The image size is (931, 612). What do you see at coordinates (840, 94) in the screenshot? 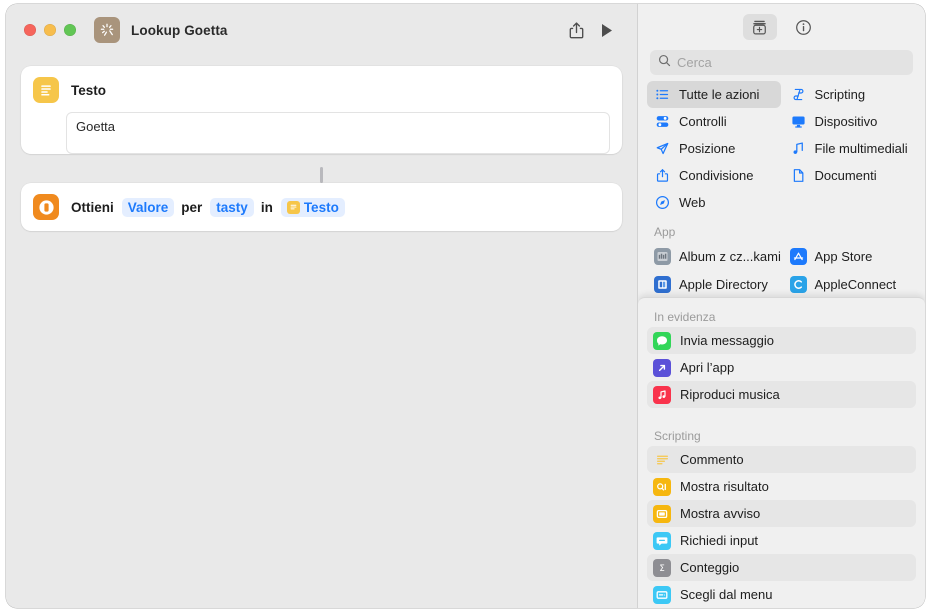
I see `category-label: Scripting` at bounding box center [840, 94].